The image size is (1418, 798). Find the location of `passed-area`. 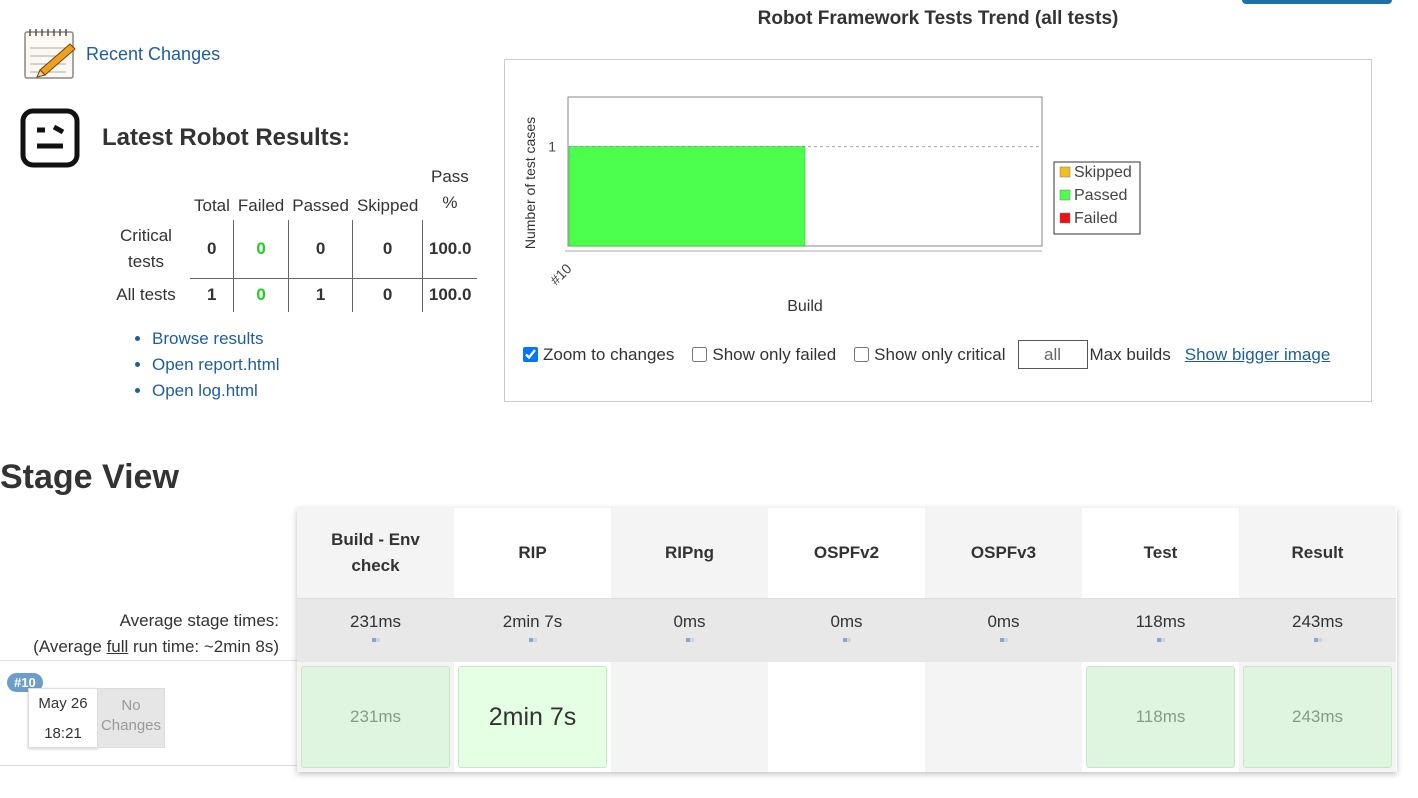

passed-area is located at coordinates (687, 196).